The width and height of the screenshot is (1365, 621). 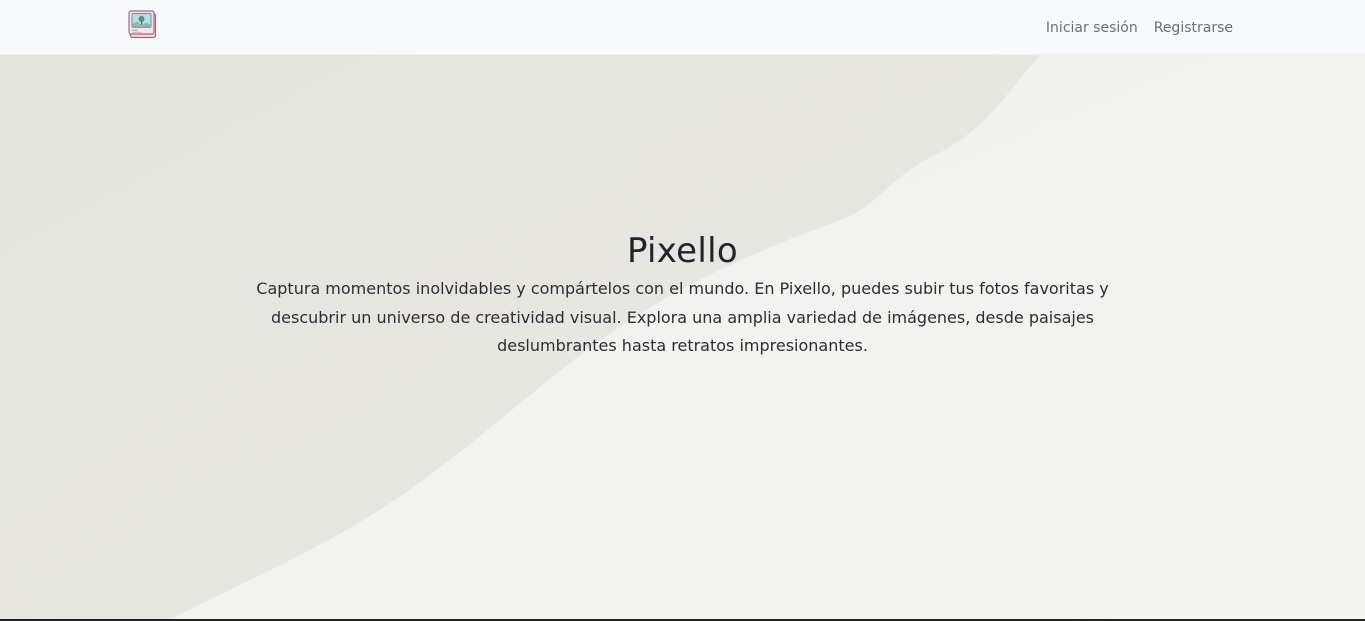 I want to click on nav-links: Iniciar sesión Registrarse, so click(x=1139, y=27).